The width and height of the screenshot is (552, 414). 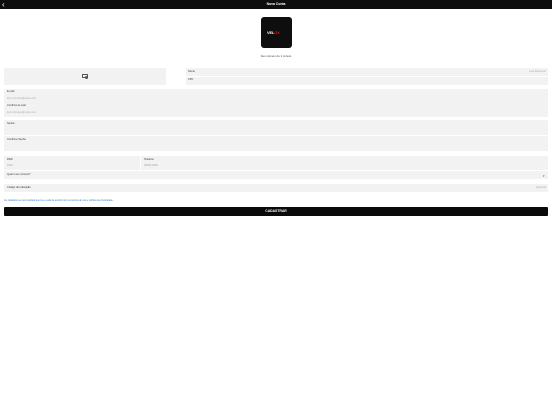 I want to click on email-label: E-mail, so click(x=11, y=91).